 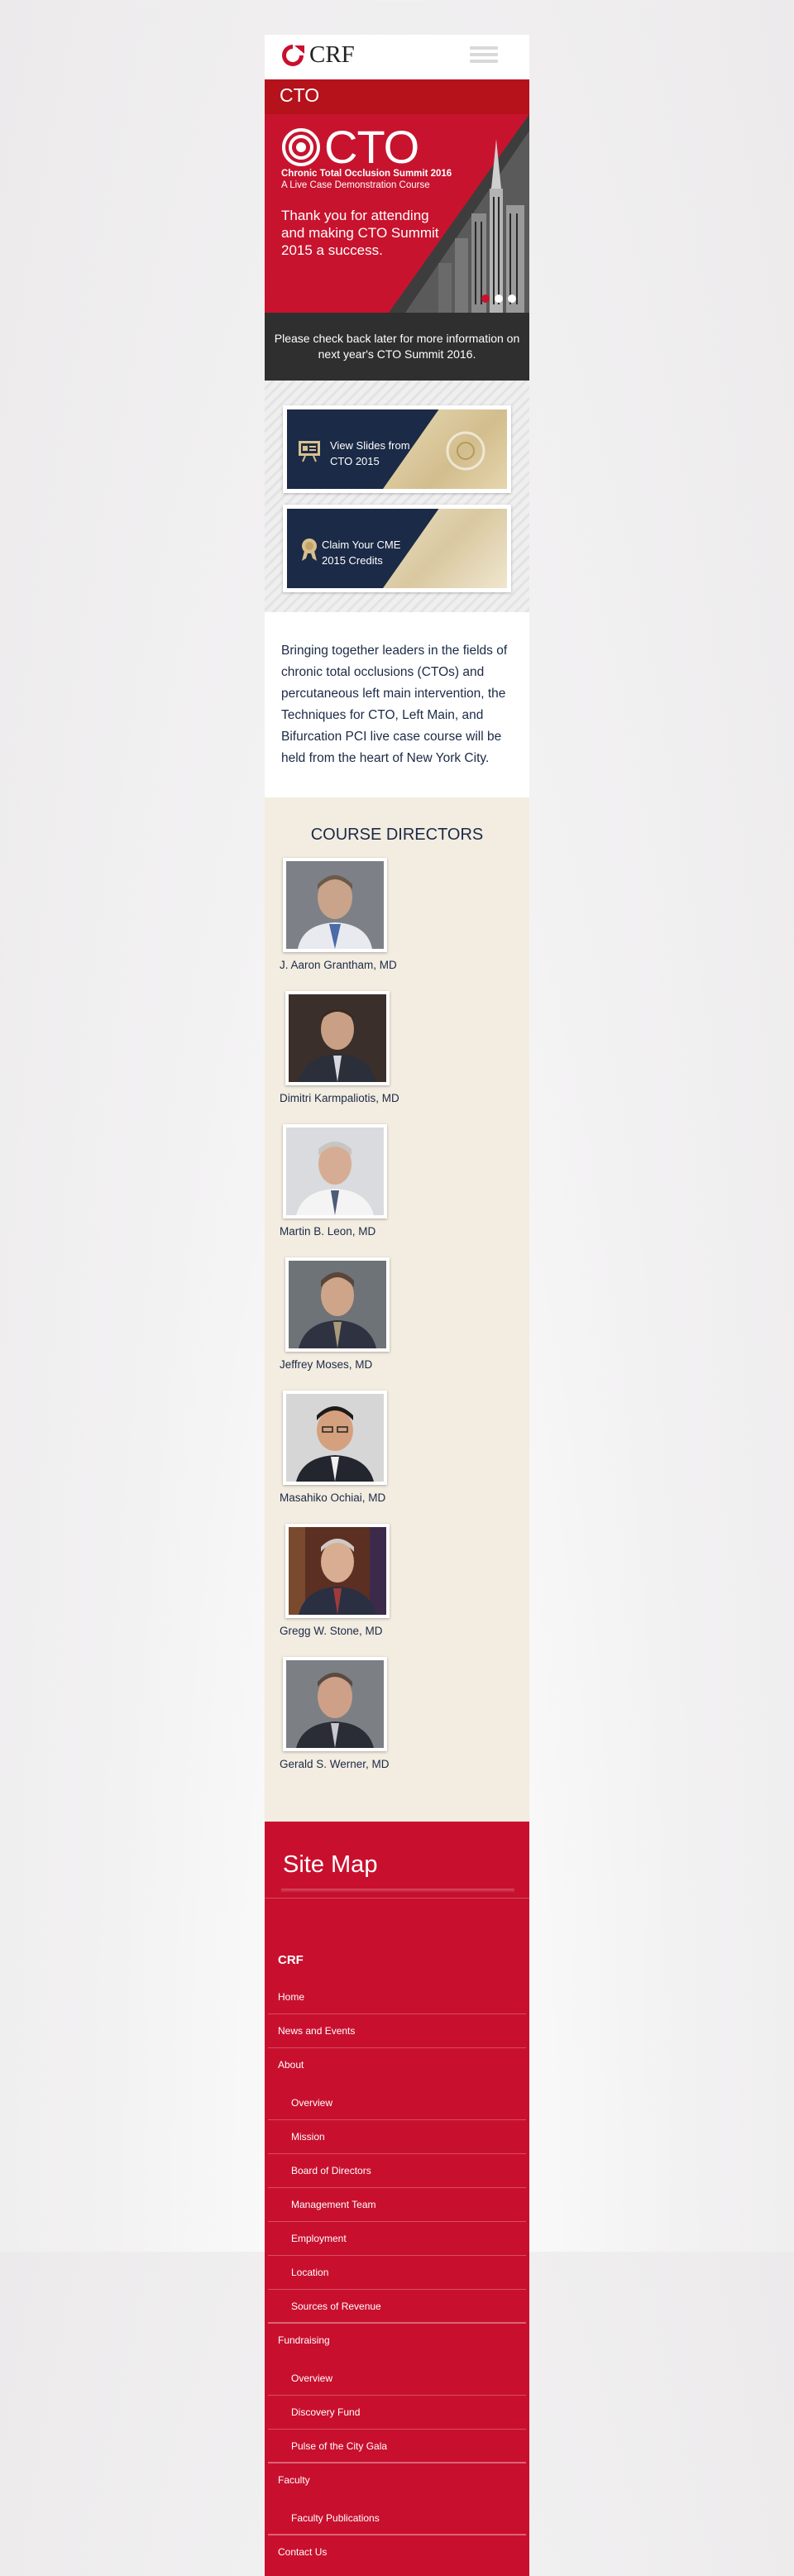 I want to click on sitemap-link-about-overview: Overview, so click(x=397, y=2103).